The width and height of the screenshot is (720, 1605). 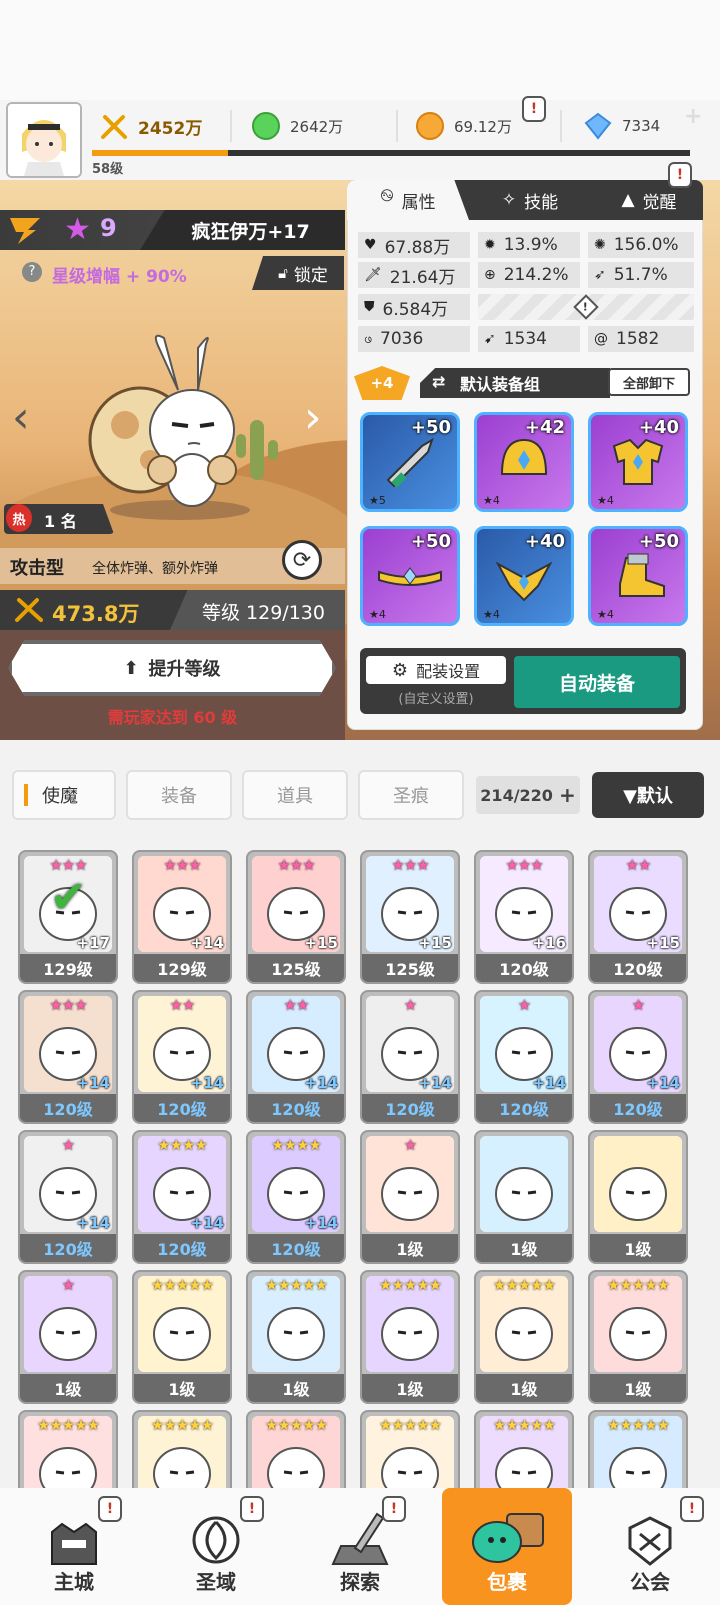 What do you see at coordinates (29, 612) in the screenshot?
I see `crossed-swords-icon` at bounding box center [29, 612].